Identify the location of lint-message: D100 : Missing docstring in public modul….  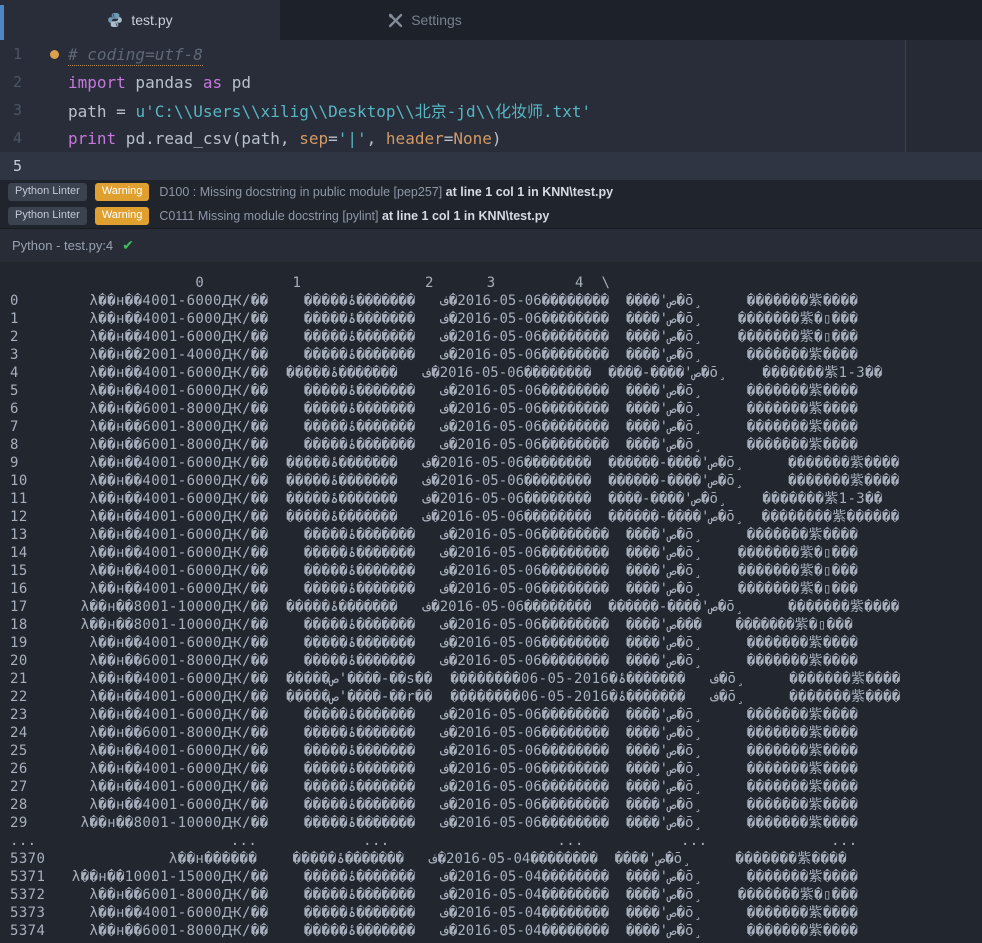
(386, 192).